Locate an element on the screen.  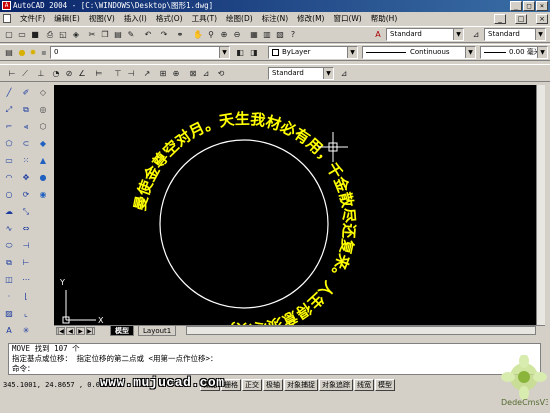
break-icon: ⋯ is located at coordinates (26, 280).